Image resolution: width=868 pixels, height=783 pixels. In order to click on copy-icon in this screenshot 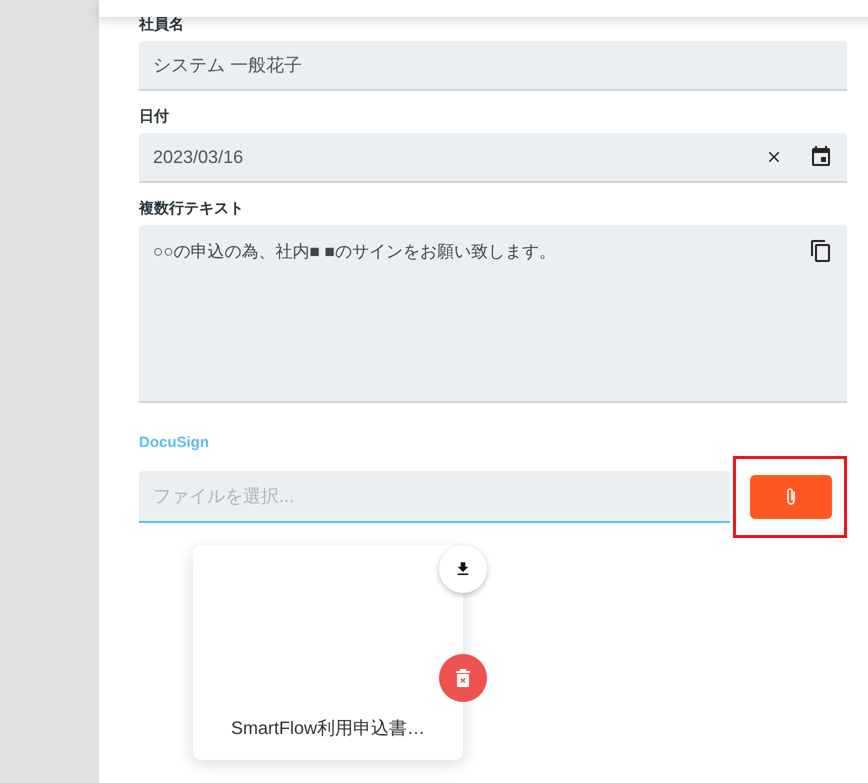, I will do `click(821, 251)`.